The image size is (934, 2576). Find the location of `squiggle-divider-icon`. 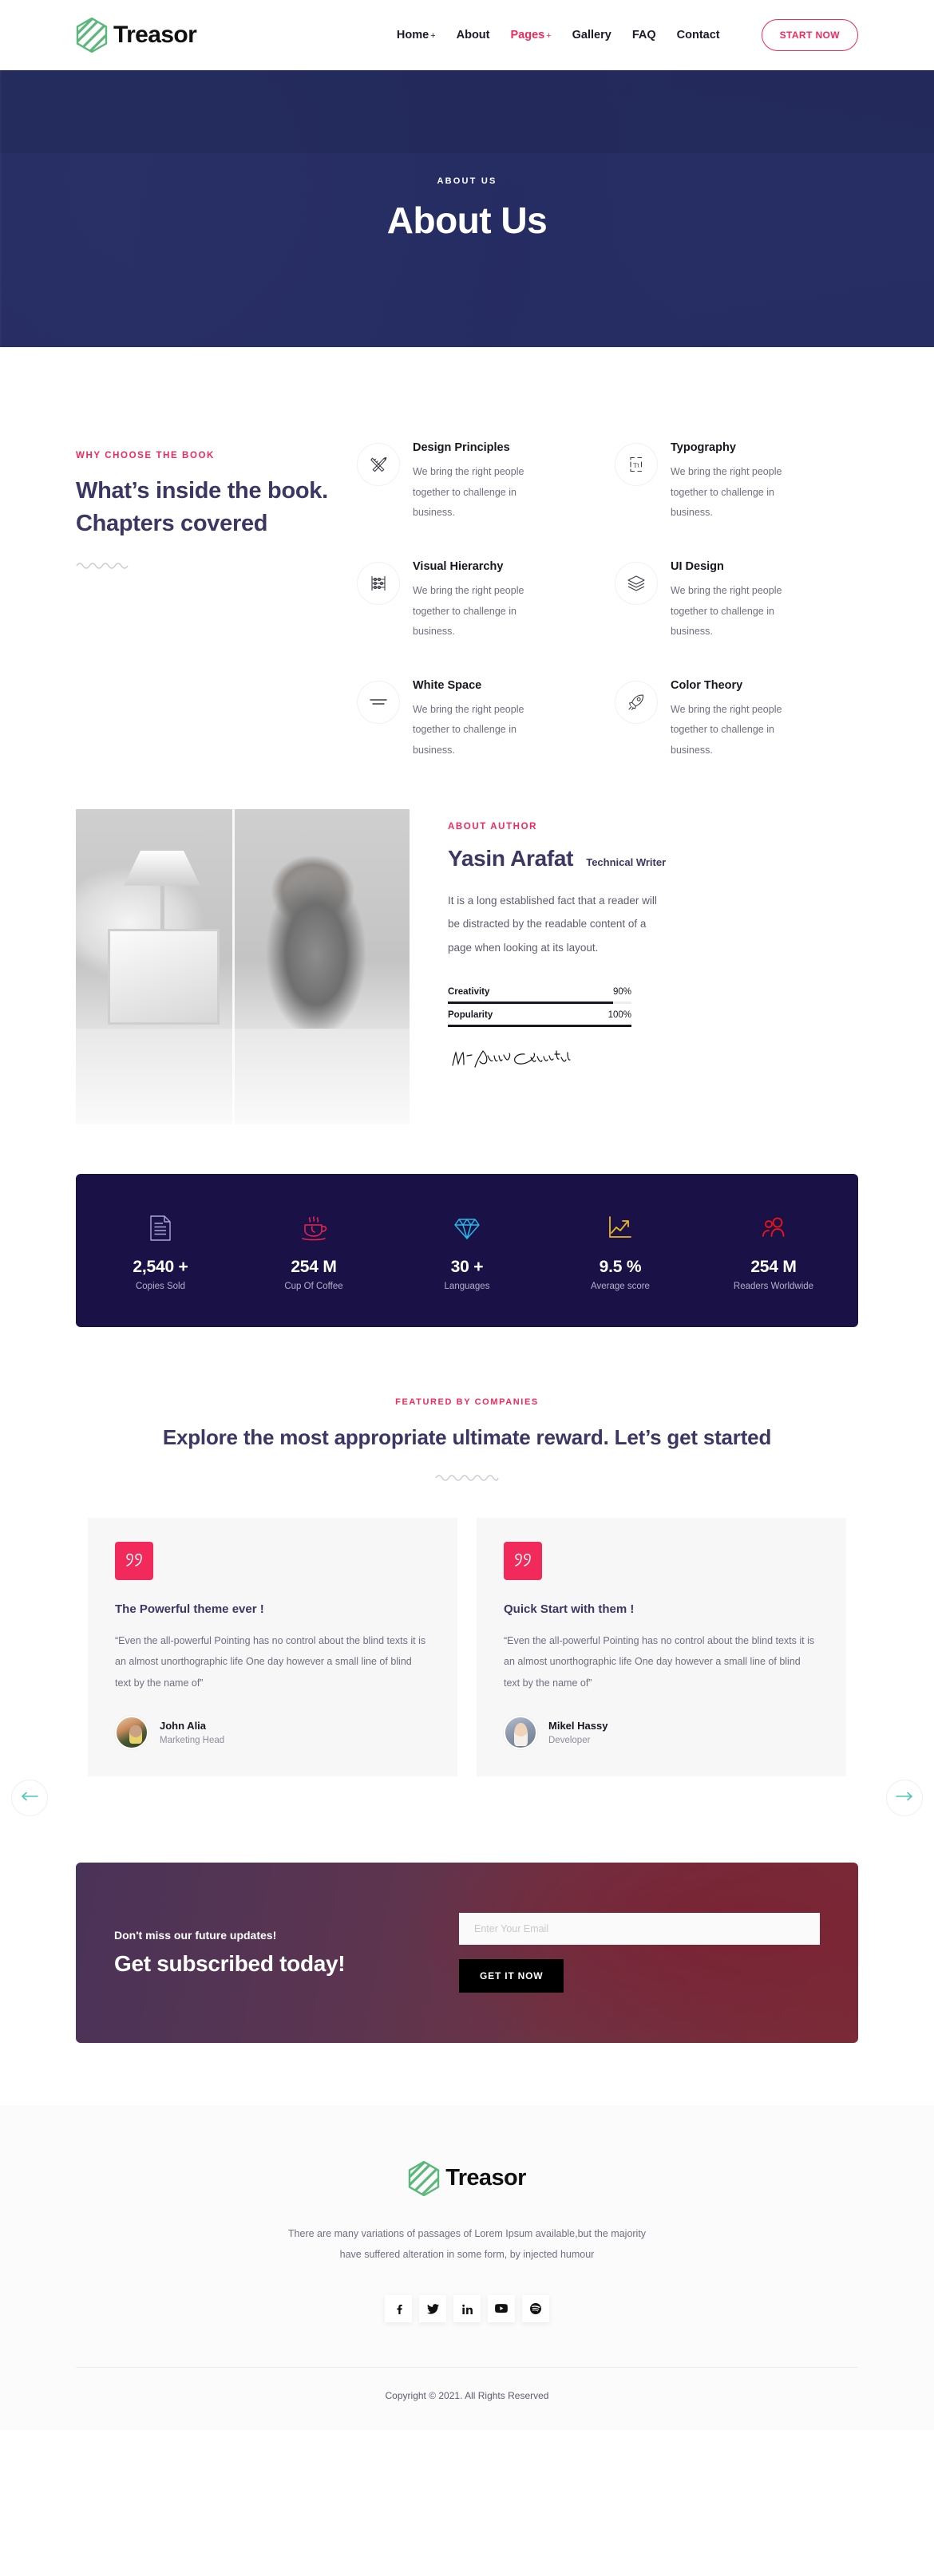

squiggle-divider-icon is located at coordinates (467, 1477).